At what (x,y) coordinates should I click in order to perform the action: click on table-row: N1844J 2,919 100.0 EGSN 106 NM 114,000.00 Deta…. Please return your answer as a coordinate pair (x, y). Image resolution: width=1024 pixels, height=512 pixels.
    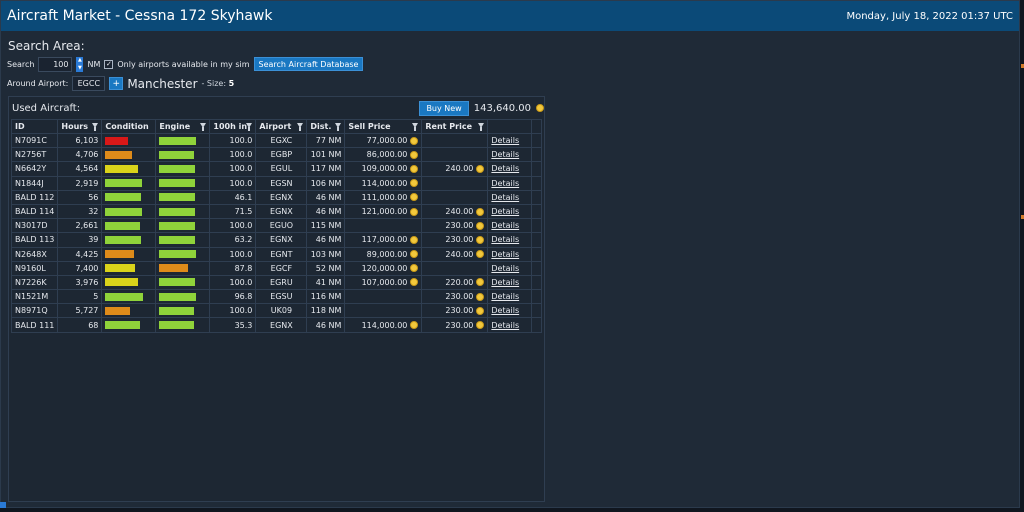
    Looking at the image, I should click on (276, 183).